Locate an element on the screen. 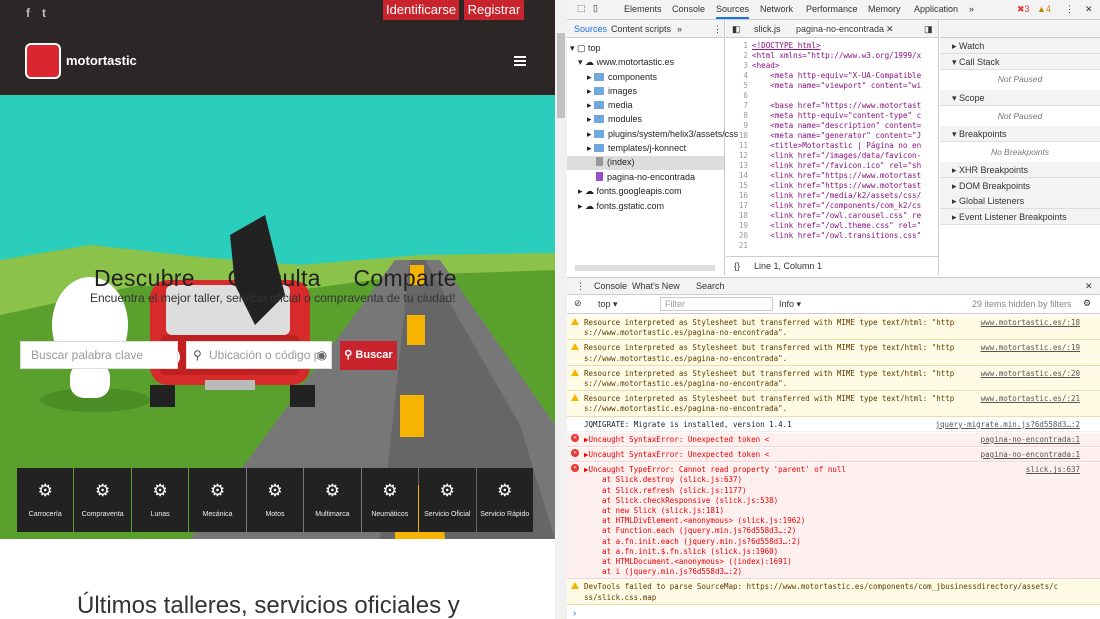  close-tab-icon: ✕ is located at coordinates (890, 29).